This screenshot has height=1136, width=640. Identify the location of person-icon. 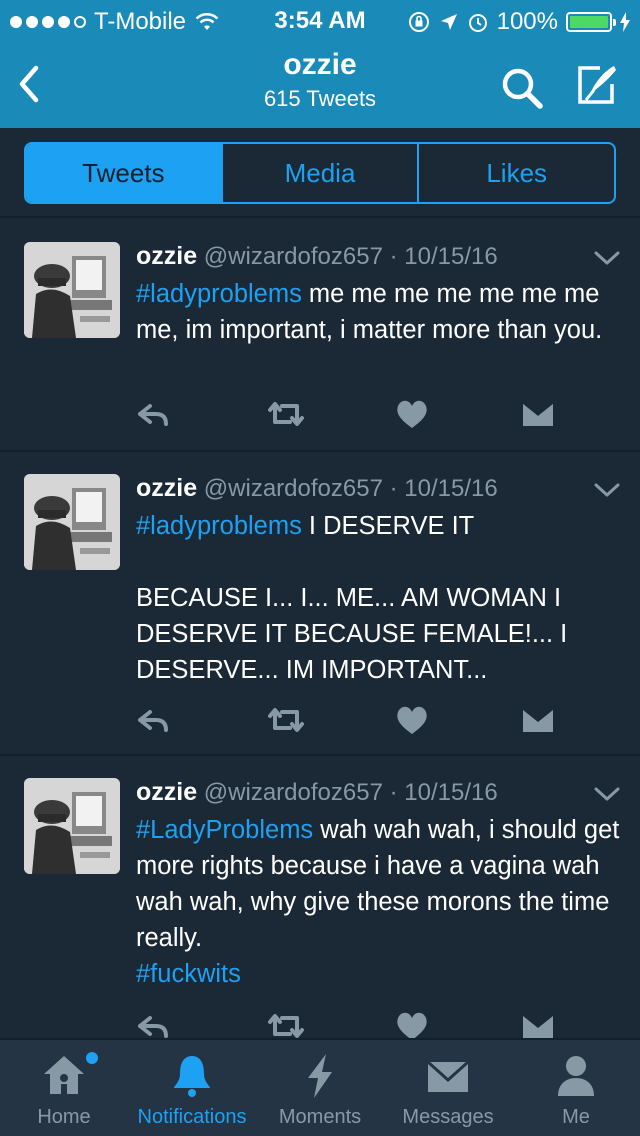
(576, 1076).